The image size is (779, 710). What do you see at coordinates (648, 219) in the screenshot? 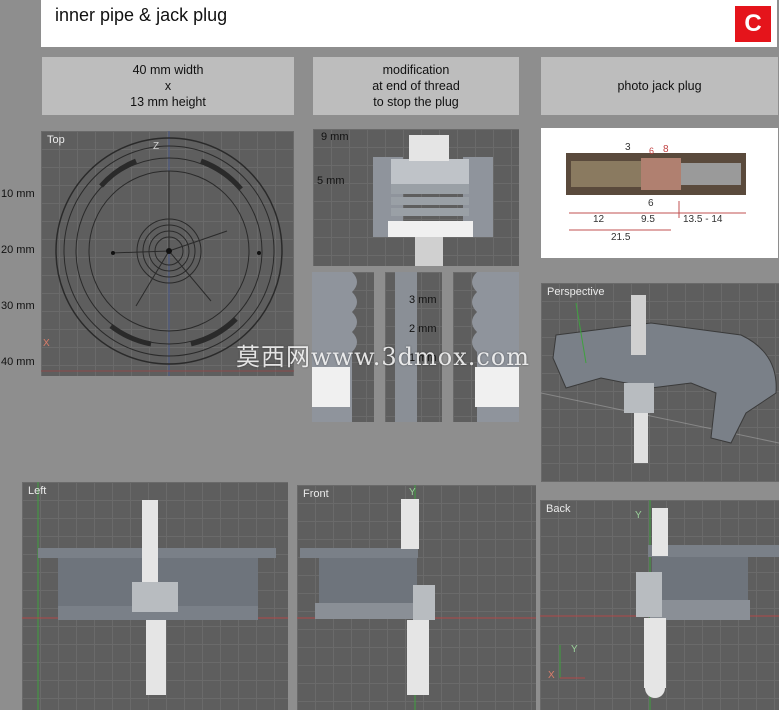
I see `photo-dim-9-5: 9.5` at bounding box center [648, 219].